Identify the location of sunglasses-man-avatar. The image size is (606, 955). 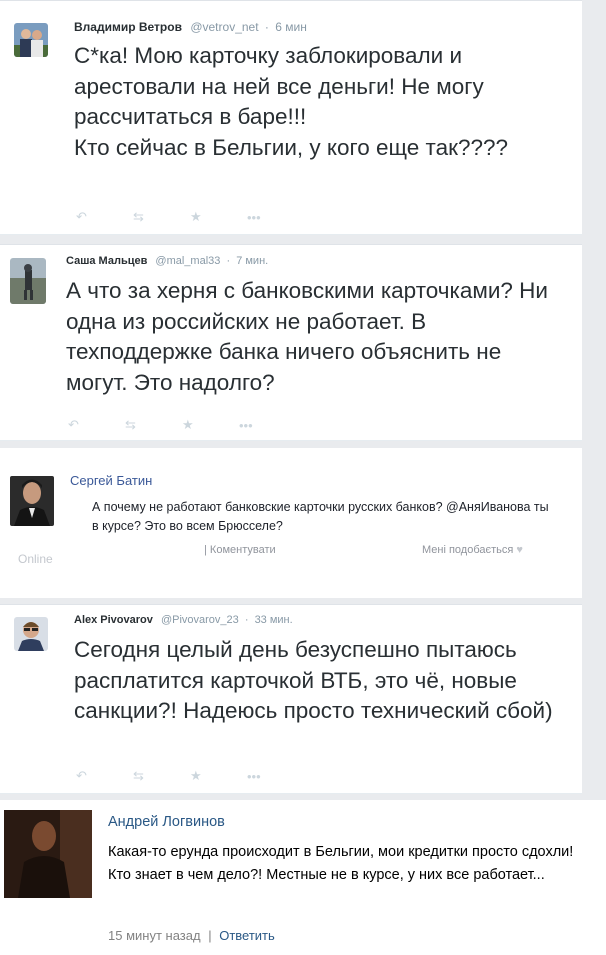
(31, 634).